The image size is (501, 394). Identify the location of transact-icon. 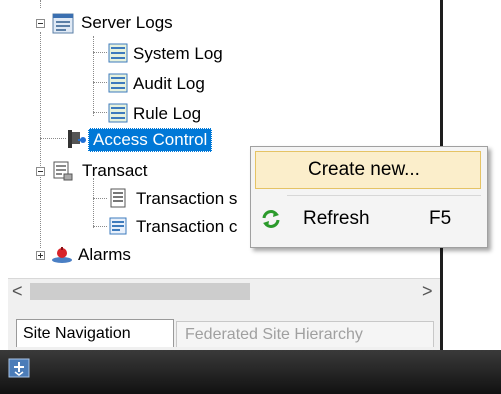
(63, 171).